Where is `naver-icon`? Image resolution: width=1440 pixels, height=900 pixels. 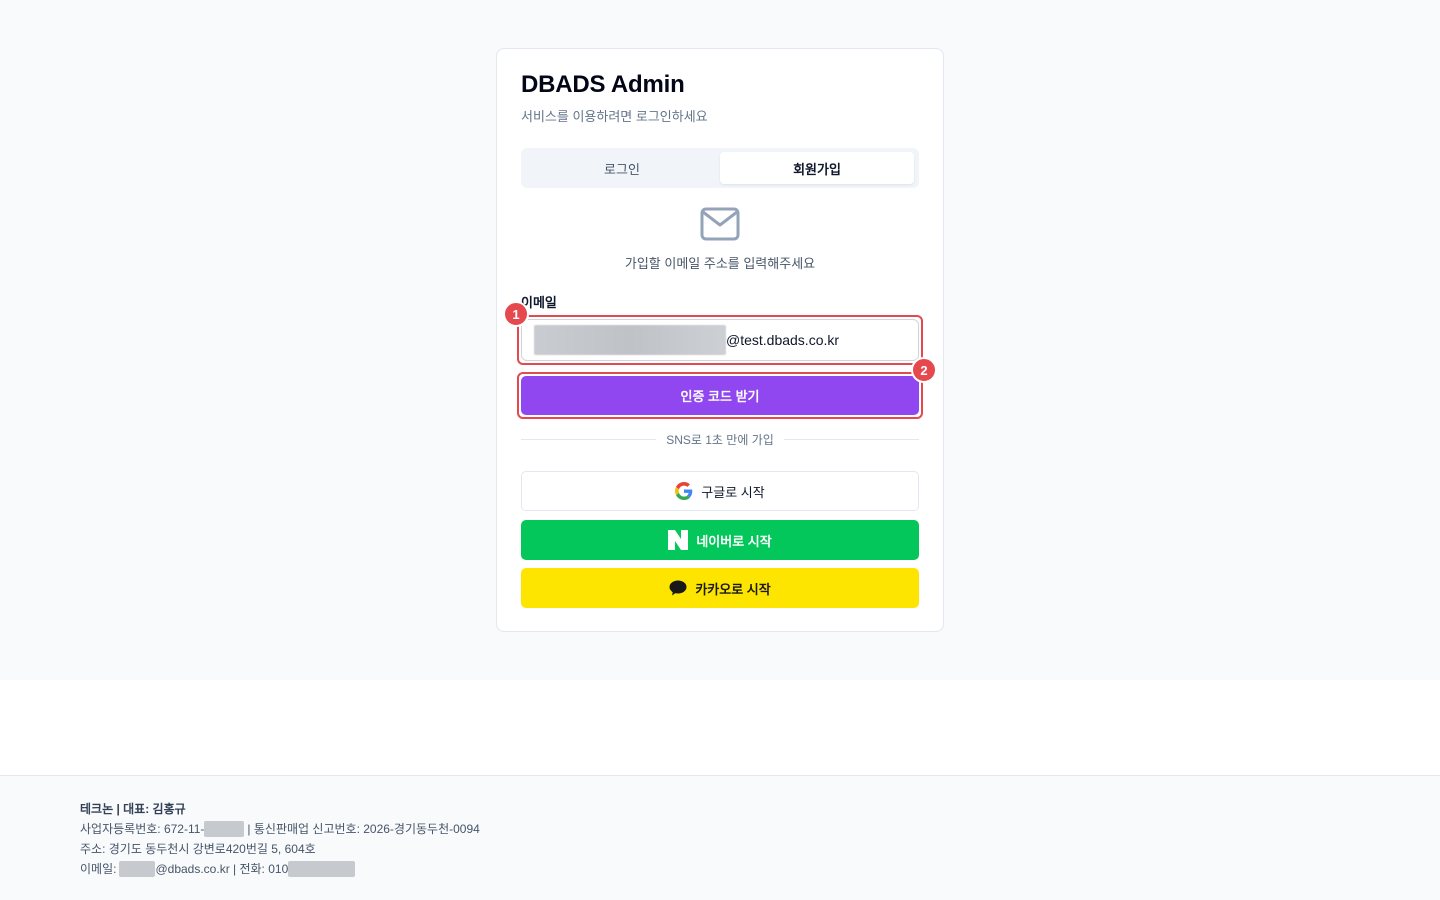 naver-icon is located at coordinates (678, 540).